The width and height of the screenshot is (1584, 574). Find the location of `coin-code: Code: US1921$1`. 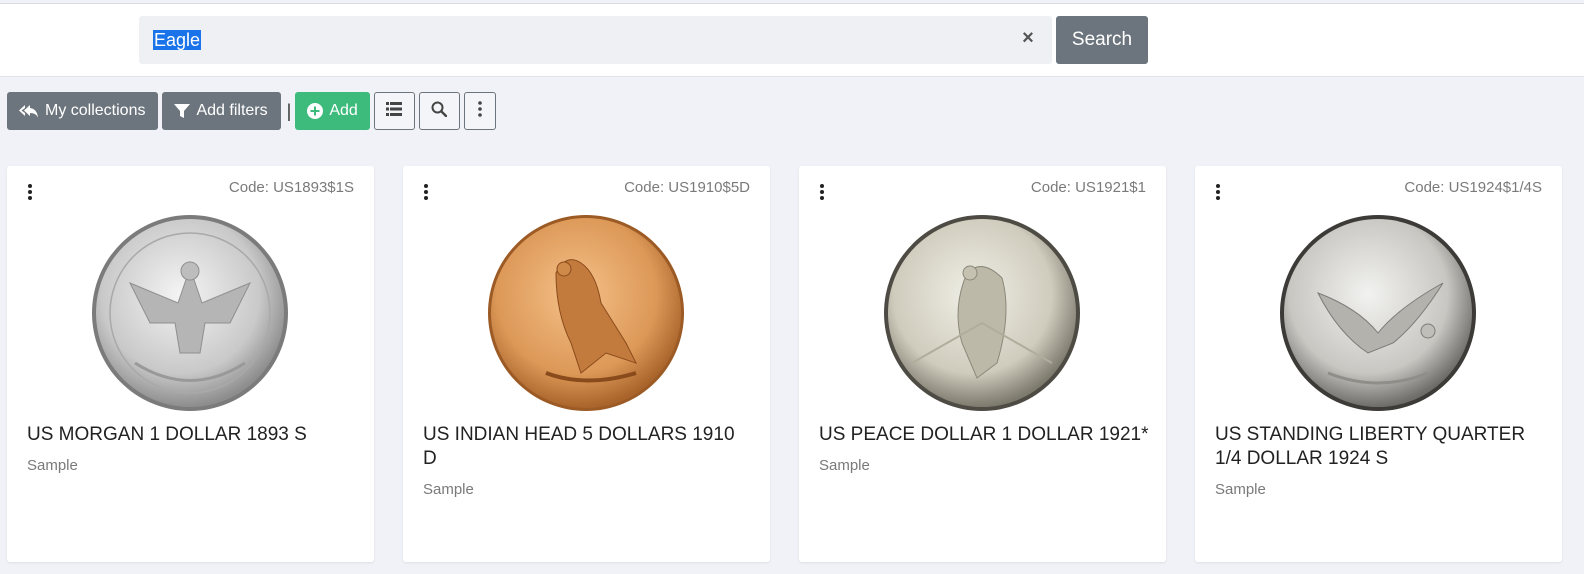

coin-code: Code: US1921$1 is located at coordinates (1088, 187).